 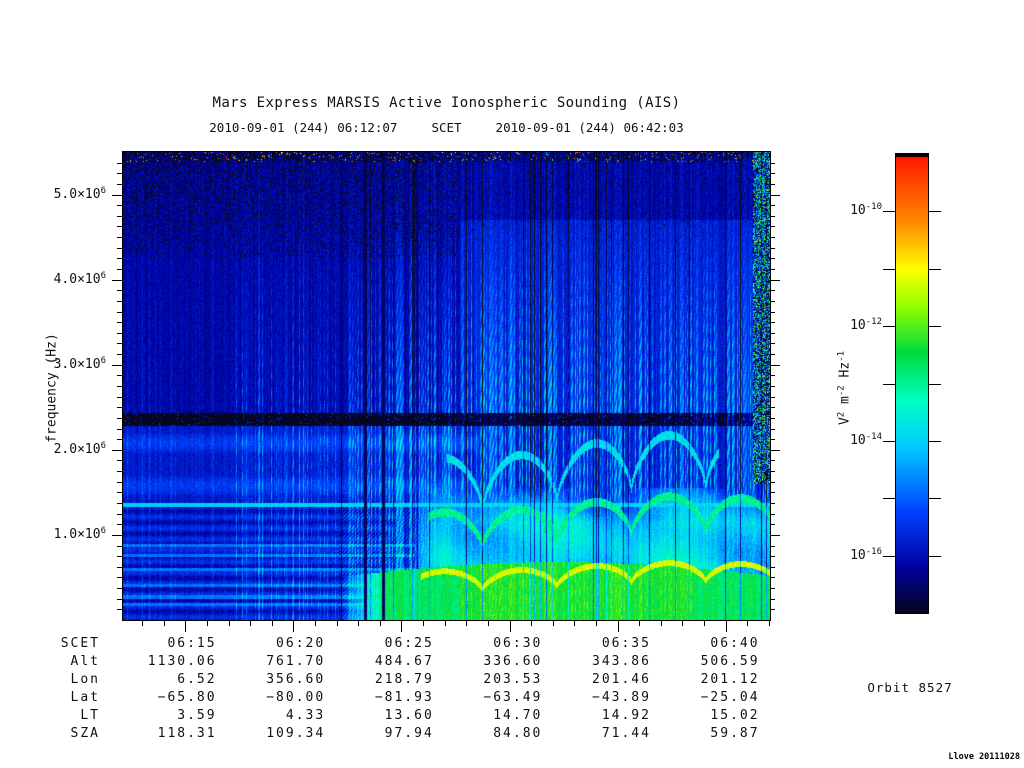 What do you see at coordinates (187, 733) in the screenshot?
I see `ephemeris-cell: 118.31` at bounding box center [187, 733].